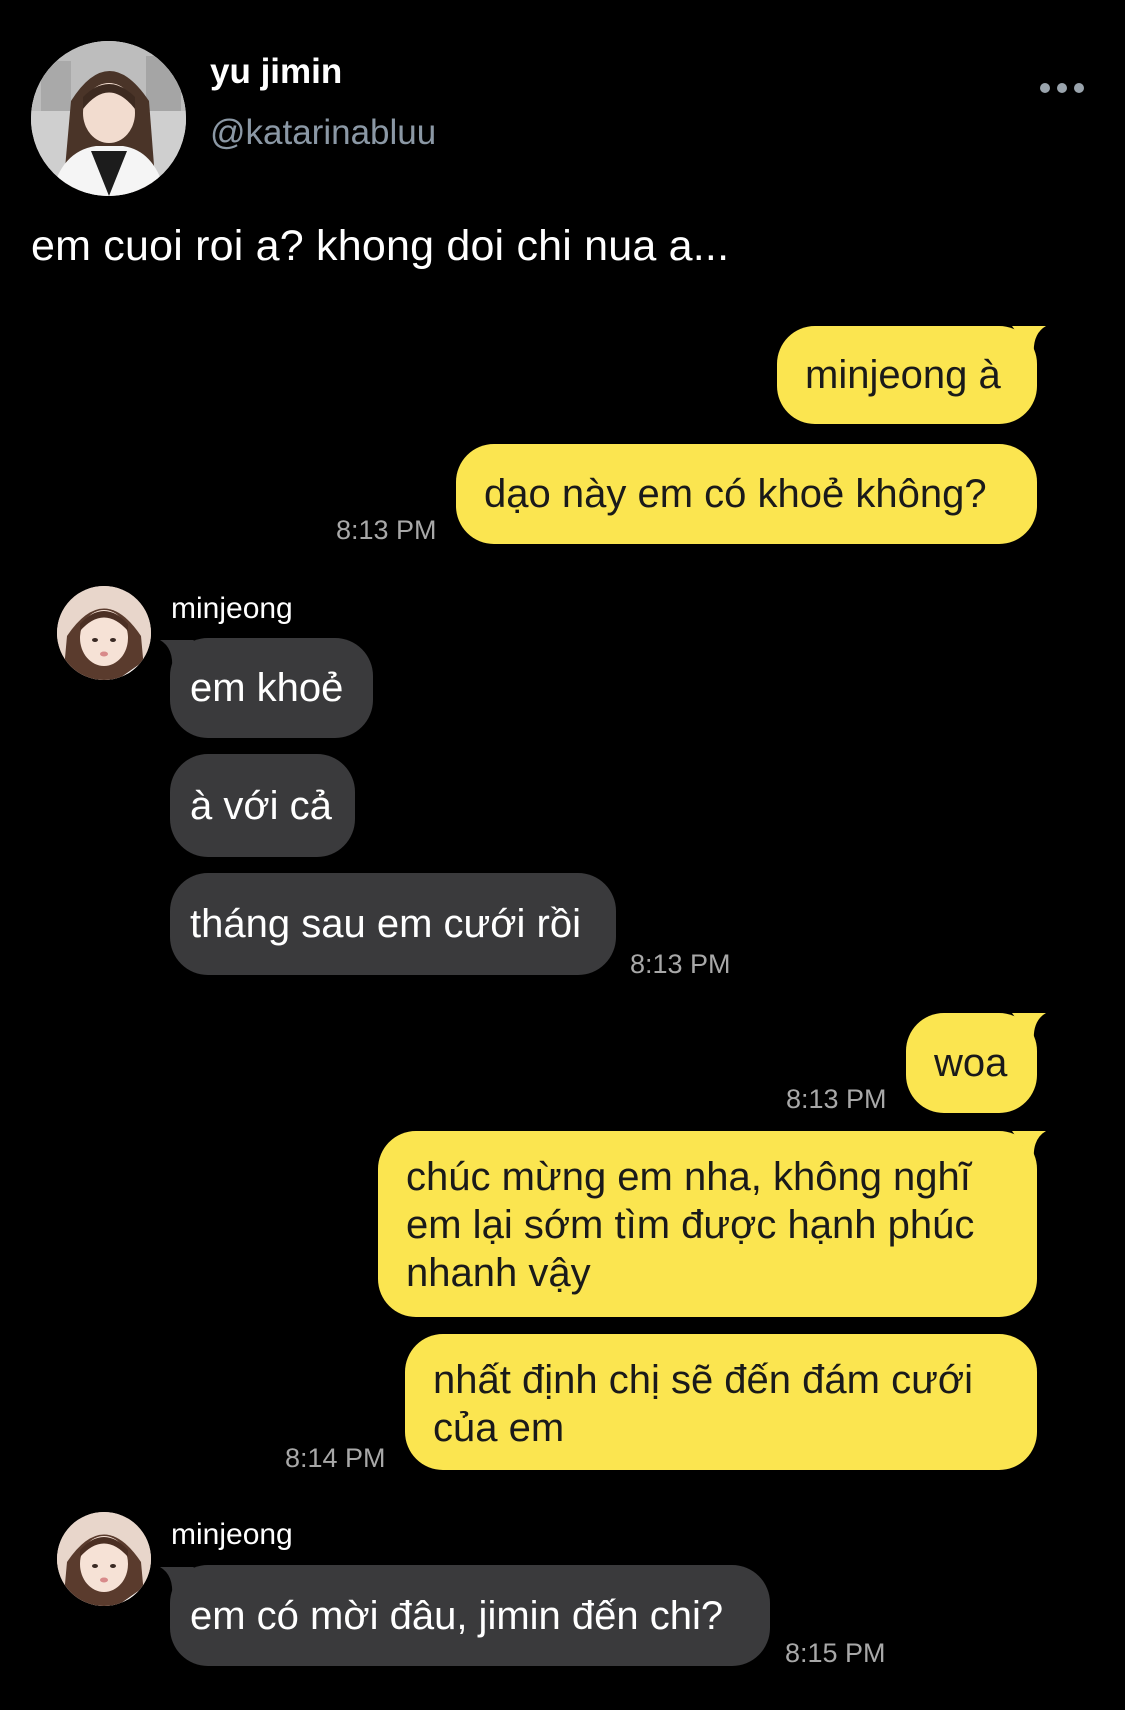 This screenshot has width=1125, height=1710. What do you see at coordinates (385, 924) in the screenshot?
I see `message-text: tháng sau em cưới rồi` at bounding box center [385, 924].